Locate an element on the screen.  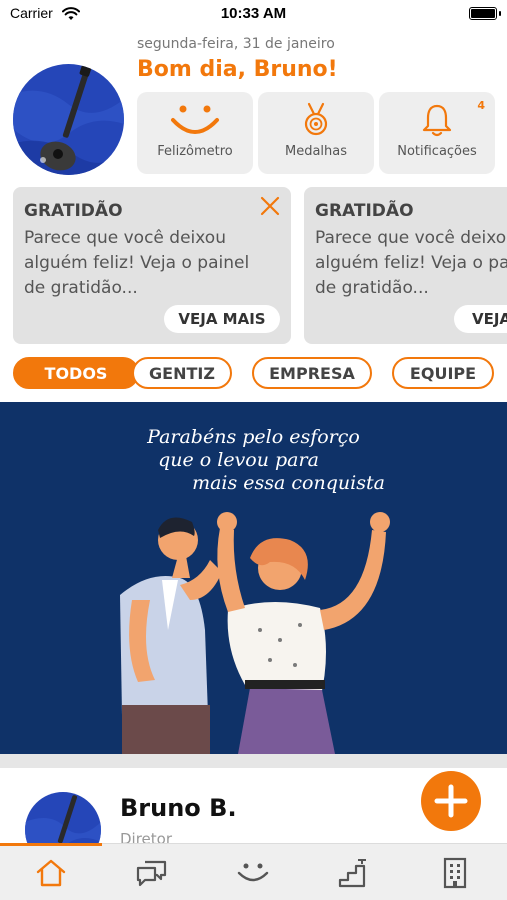
home-icon is located at coordinates (50, 872).